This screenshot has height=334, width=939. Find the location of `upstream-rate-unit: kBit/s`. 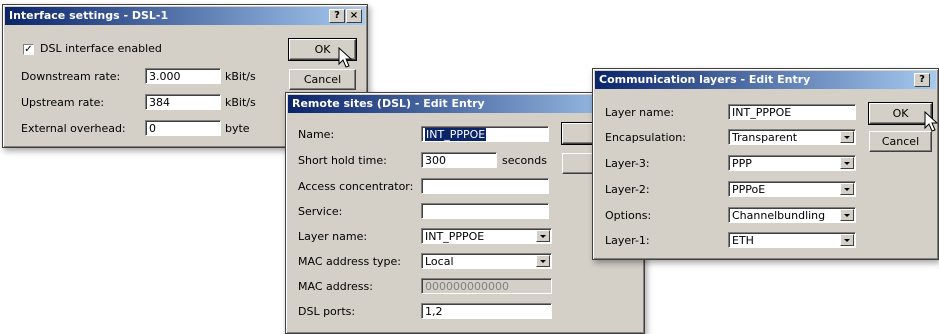

upstream-rate-unit: kBit/s is located at coordinates (240, 102).